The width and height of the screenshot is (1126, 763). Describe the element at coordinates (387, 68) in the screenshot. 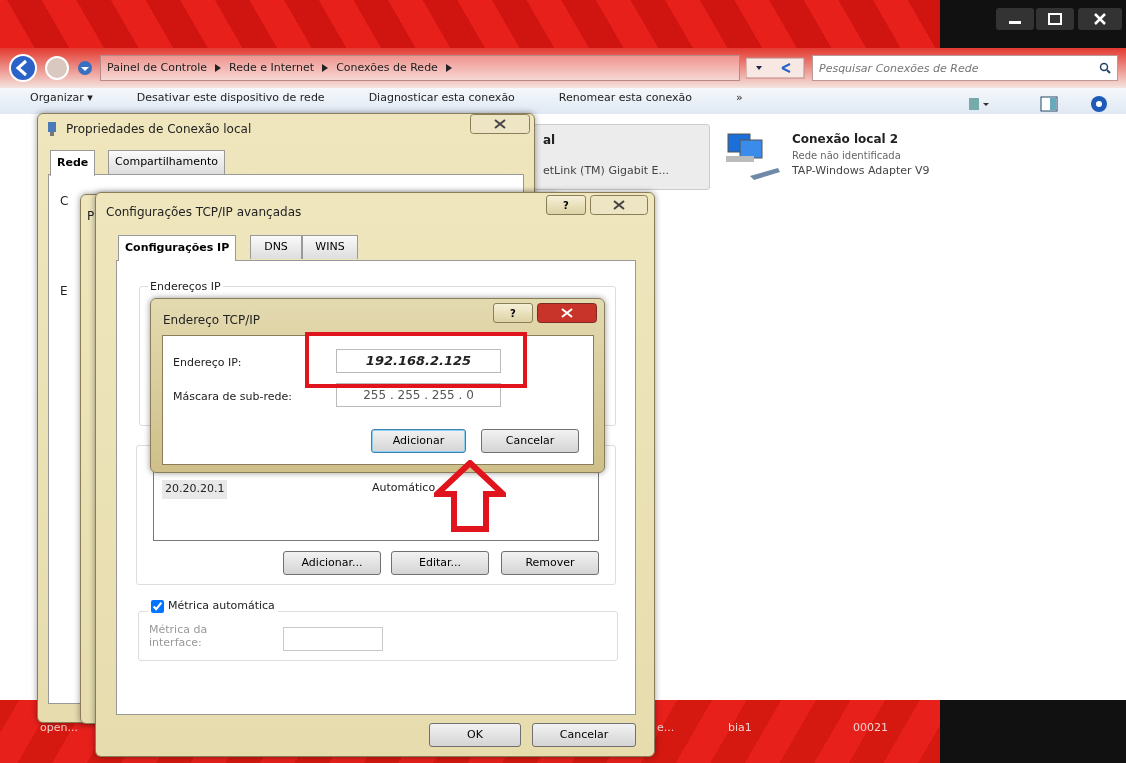

I see `breadcrumb-item: Conexões de Rede` at that location.